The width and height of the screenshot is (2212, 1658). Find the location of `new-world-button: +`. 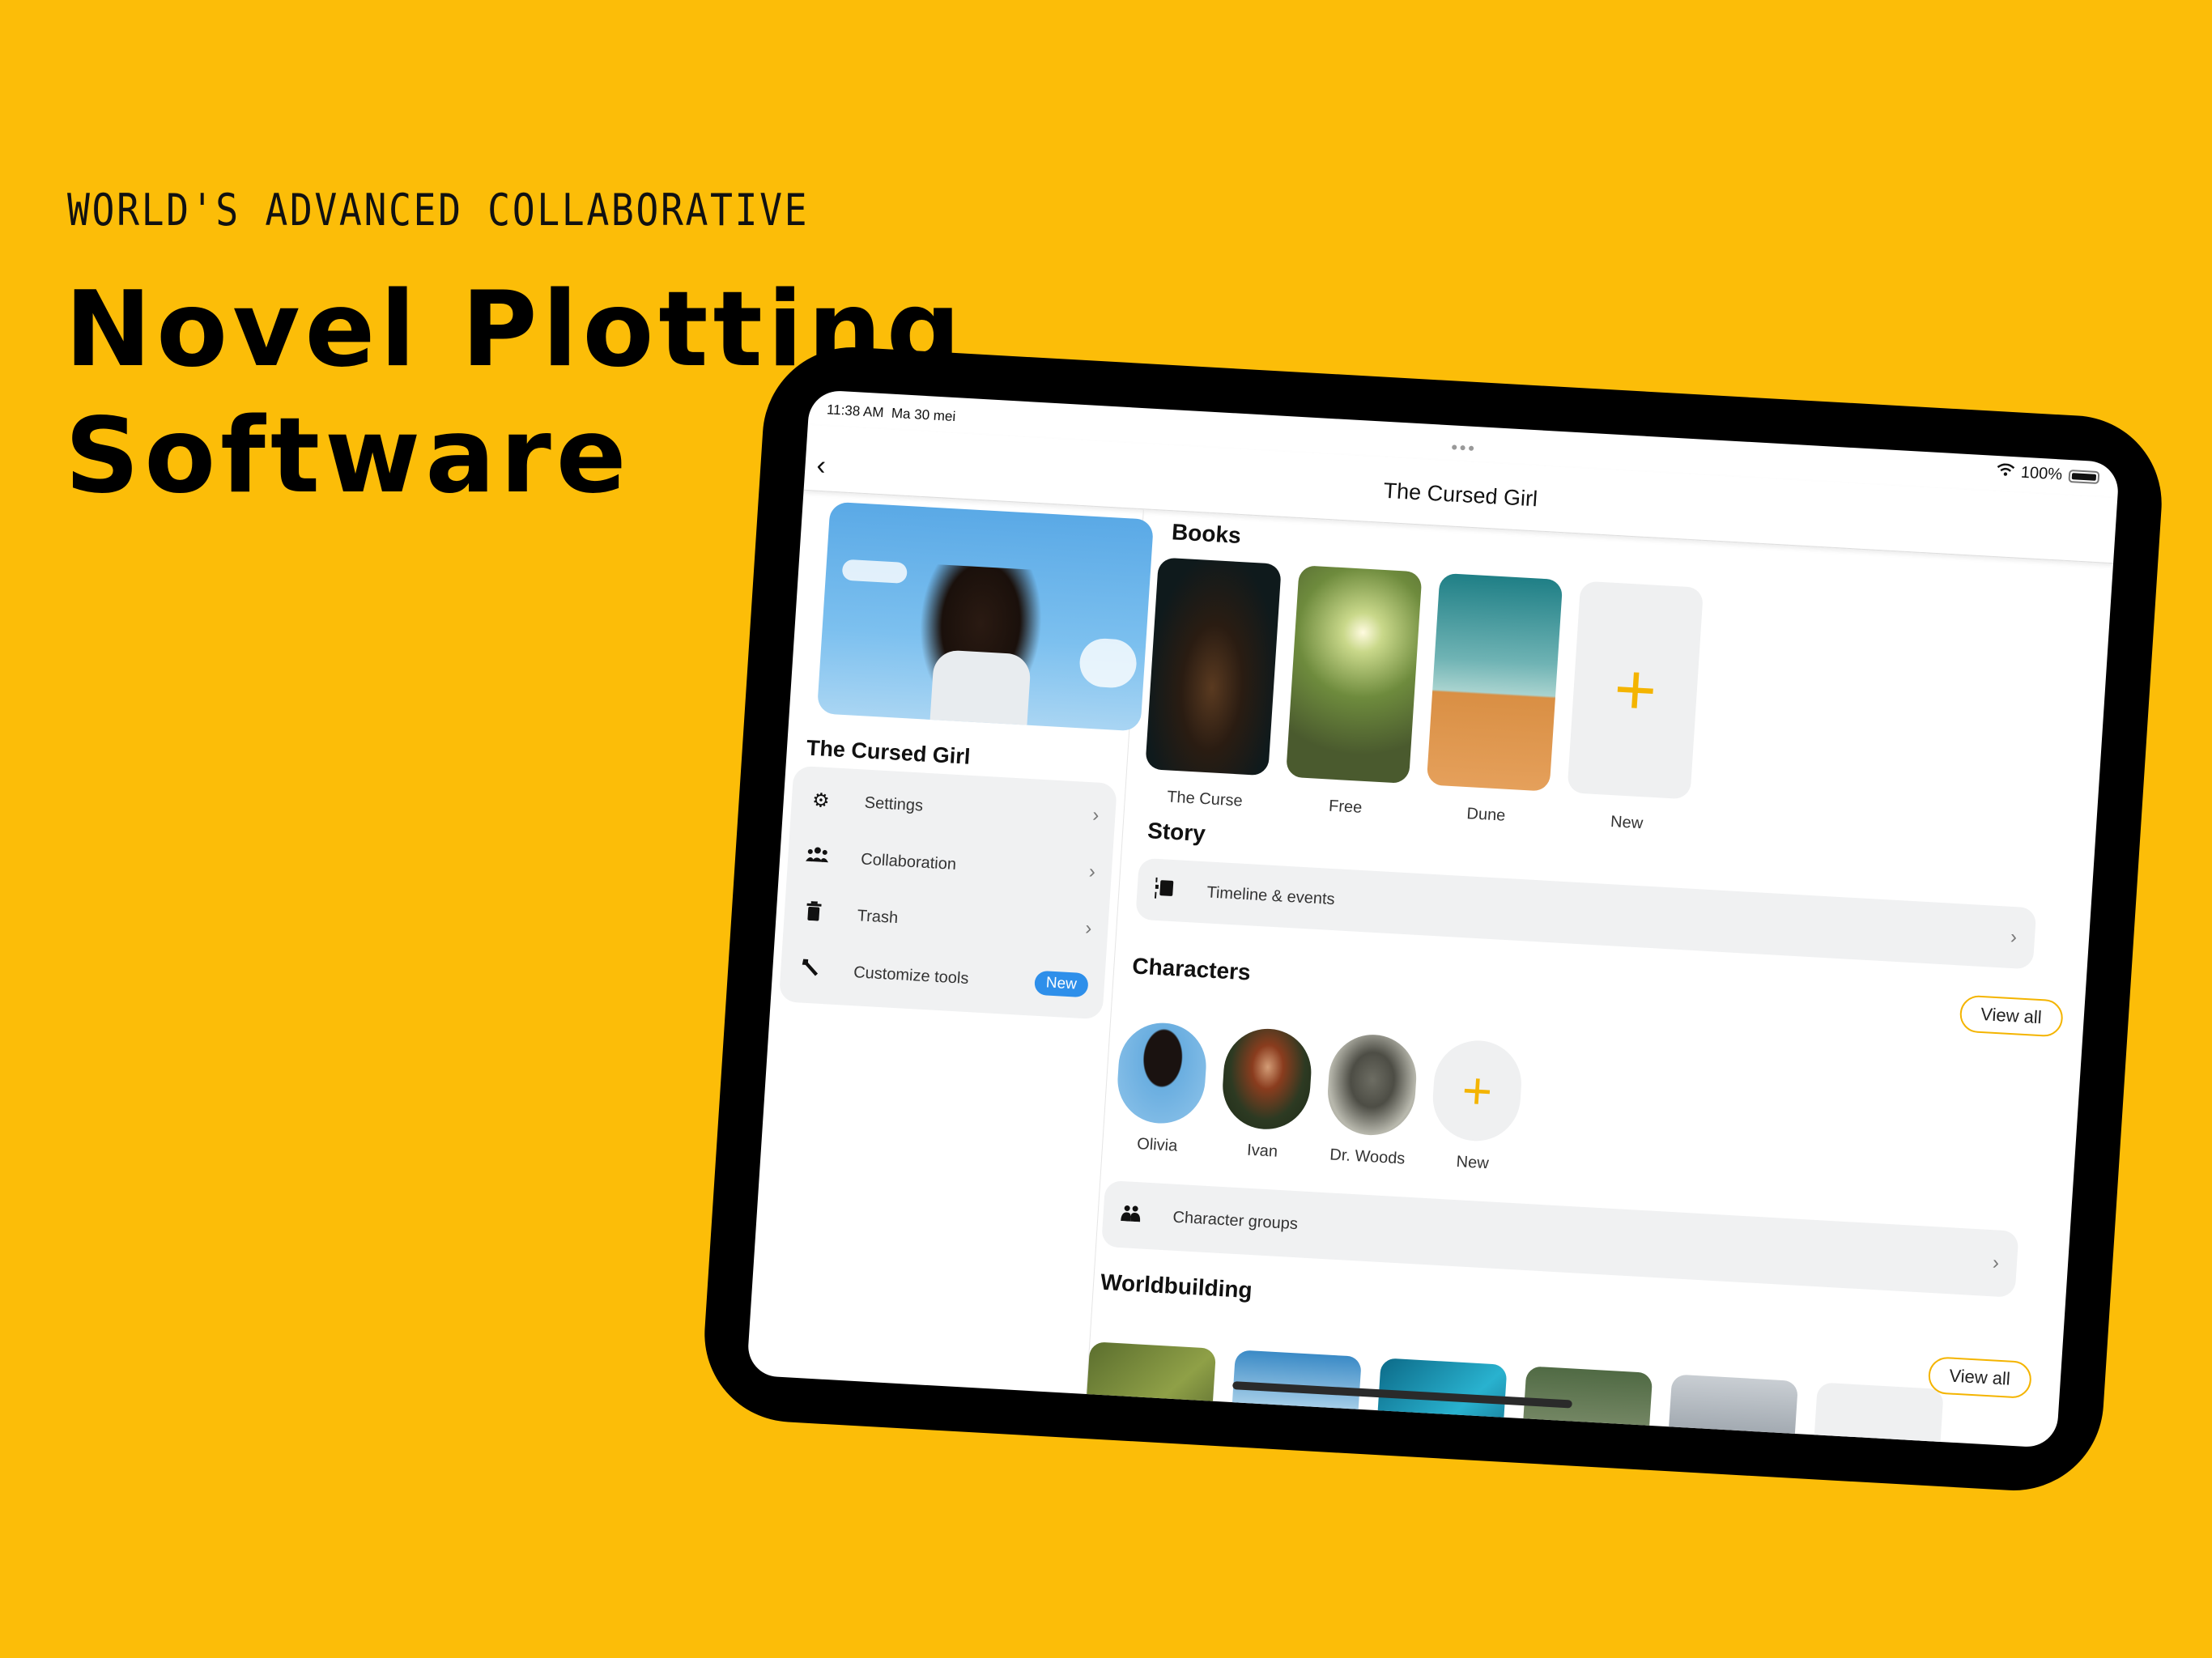

new-world-button: + is located at coordinates (1877, 1415).